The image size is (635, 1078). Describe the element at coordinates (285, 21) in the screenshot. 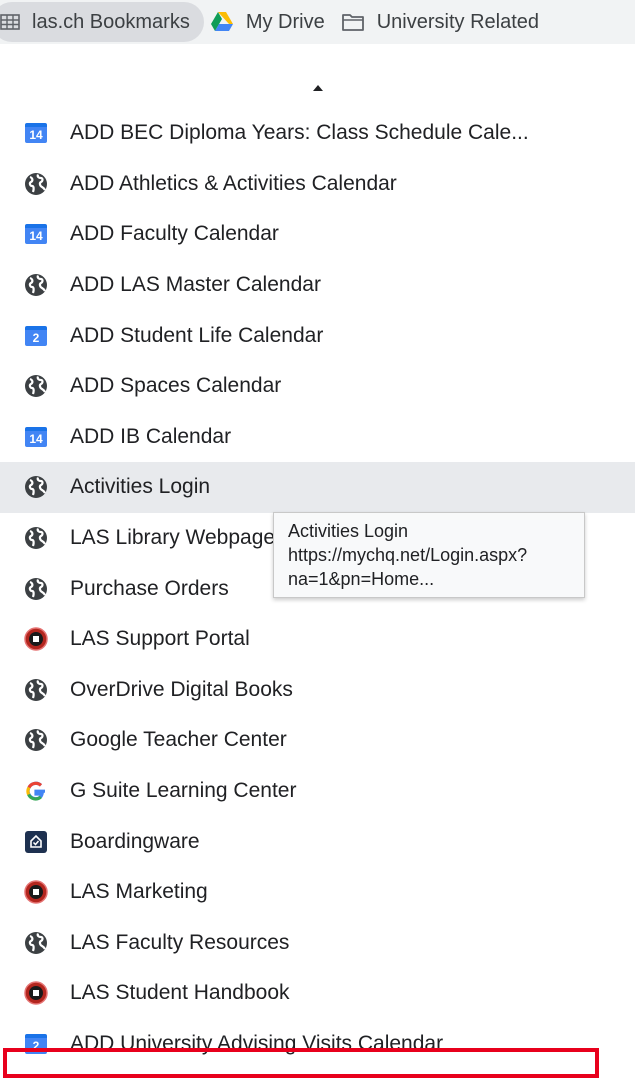

I see `bookmark-label: My Drive` at that location.